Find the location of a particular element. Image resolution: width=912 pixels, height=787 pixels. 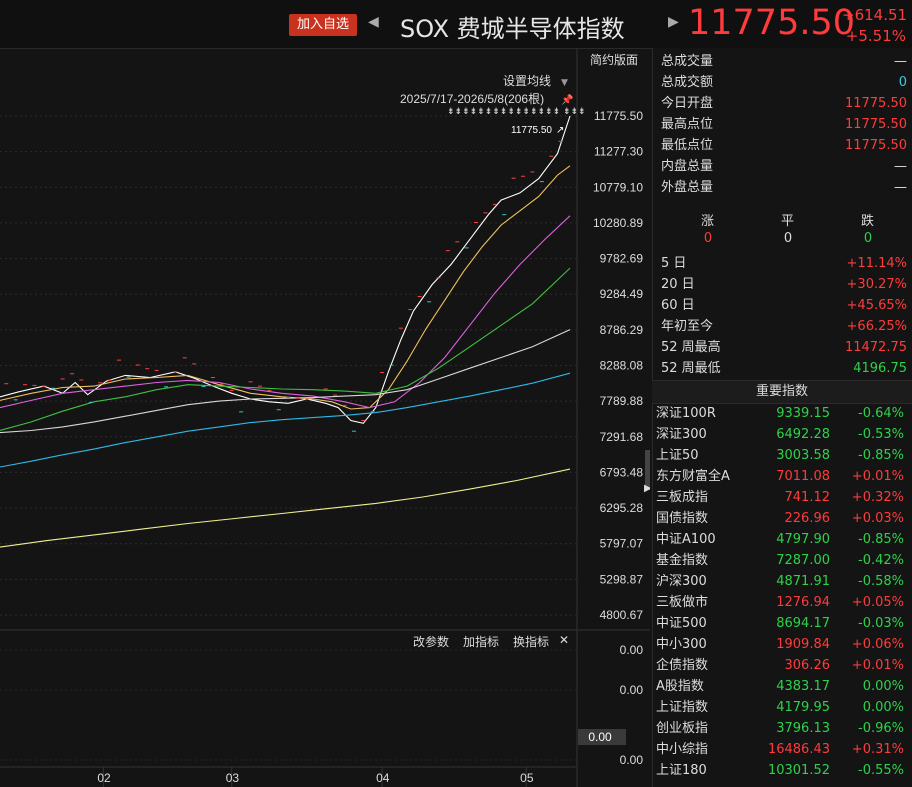

stat-row: 今日开盘 11775.50 is located at coordinates (786, 103).